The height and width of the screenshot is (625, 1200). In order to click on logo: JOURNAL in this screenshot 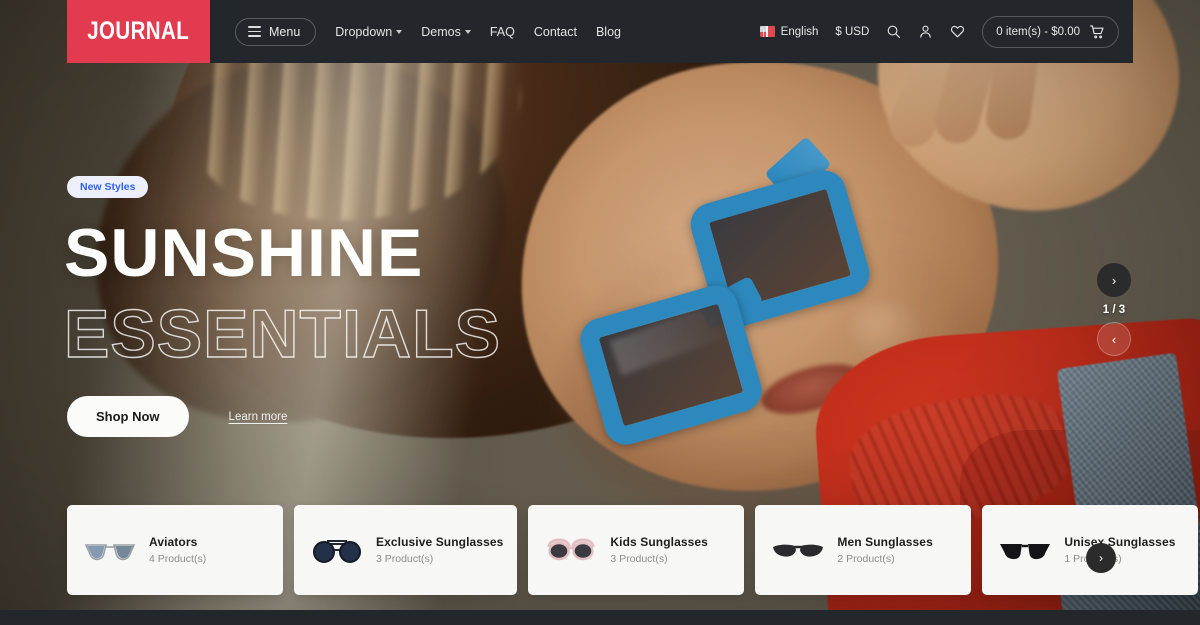, I will do `click(138, 31)`.